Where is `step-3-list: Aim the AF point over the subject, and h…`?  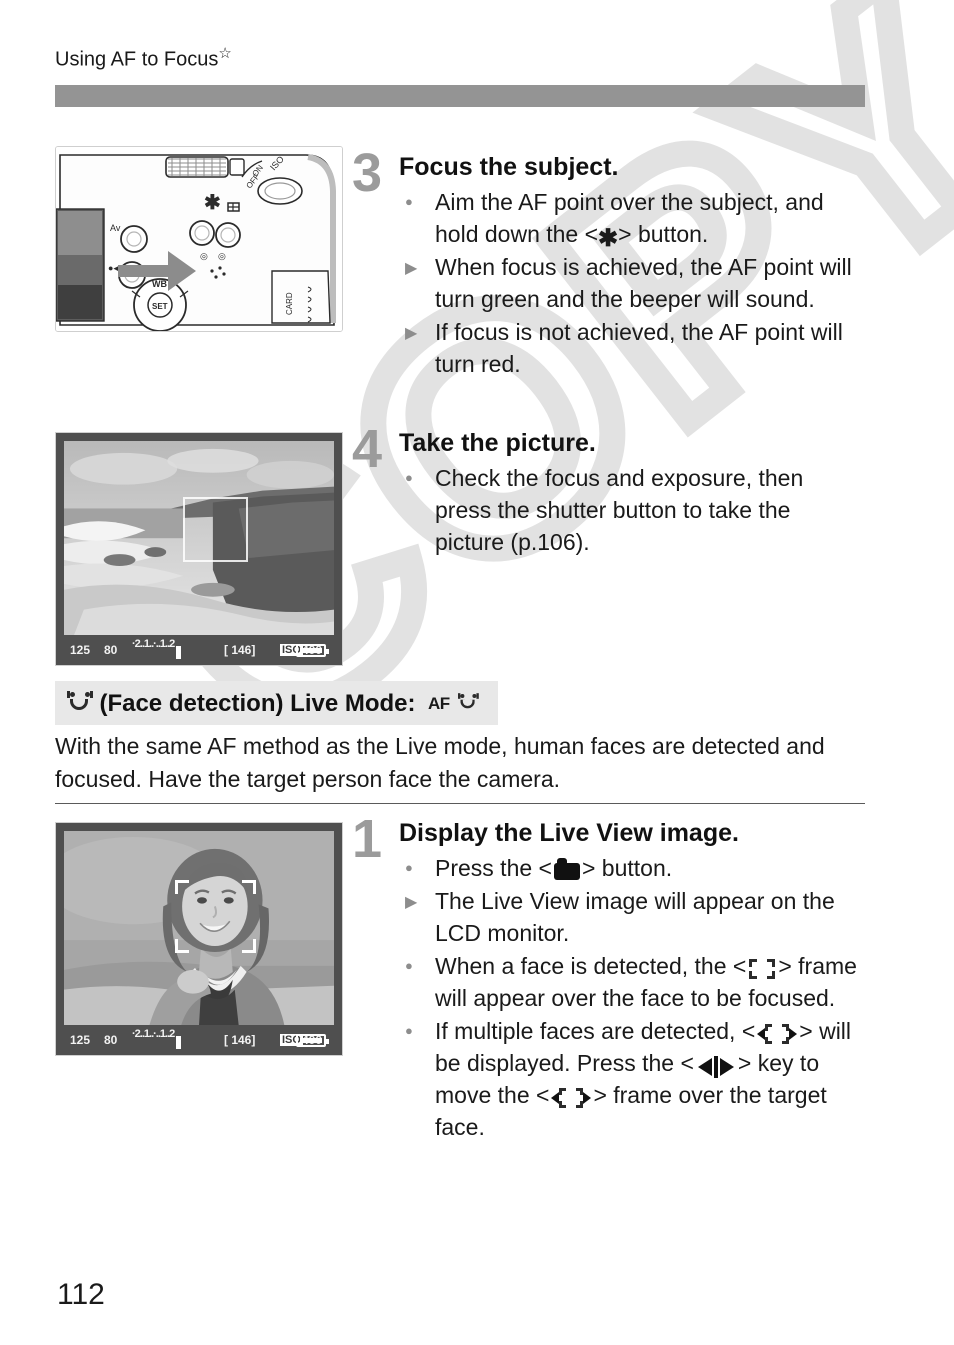 step-3-list: Aim the AF point over the subject, and h… is located at coordinates (630, 284).